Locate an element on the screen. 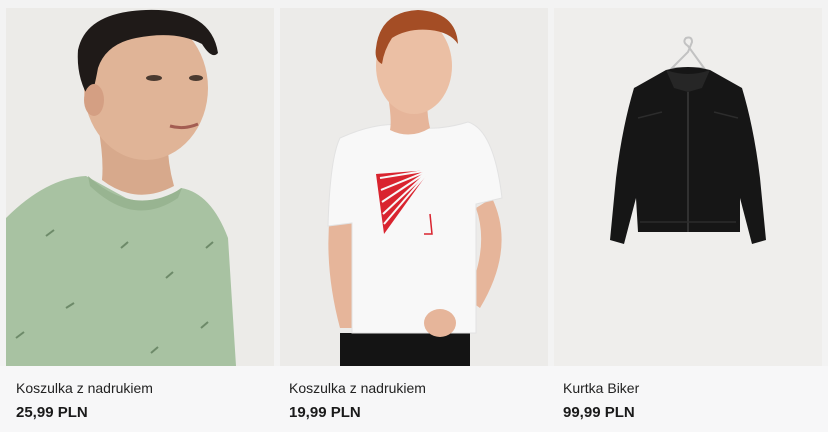 The height and width of the screenshot is (432, 828). product-price: 19,99 PLN is located at coordinates (325, 412).